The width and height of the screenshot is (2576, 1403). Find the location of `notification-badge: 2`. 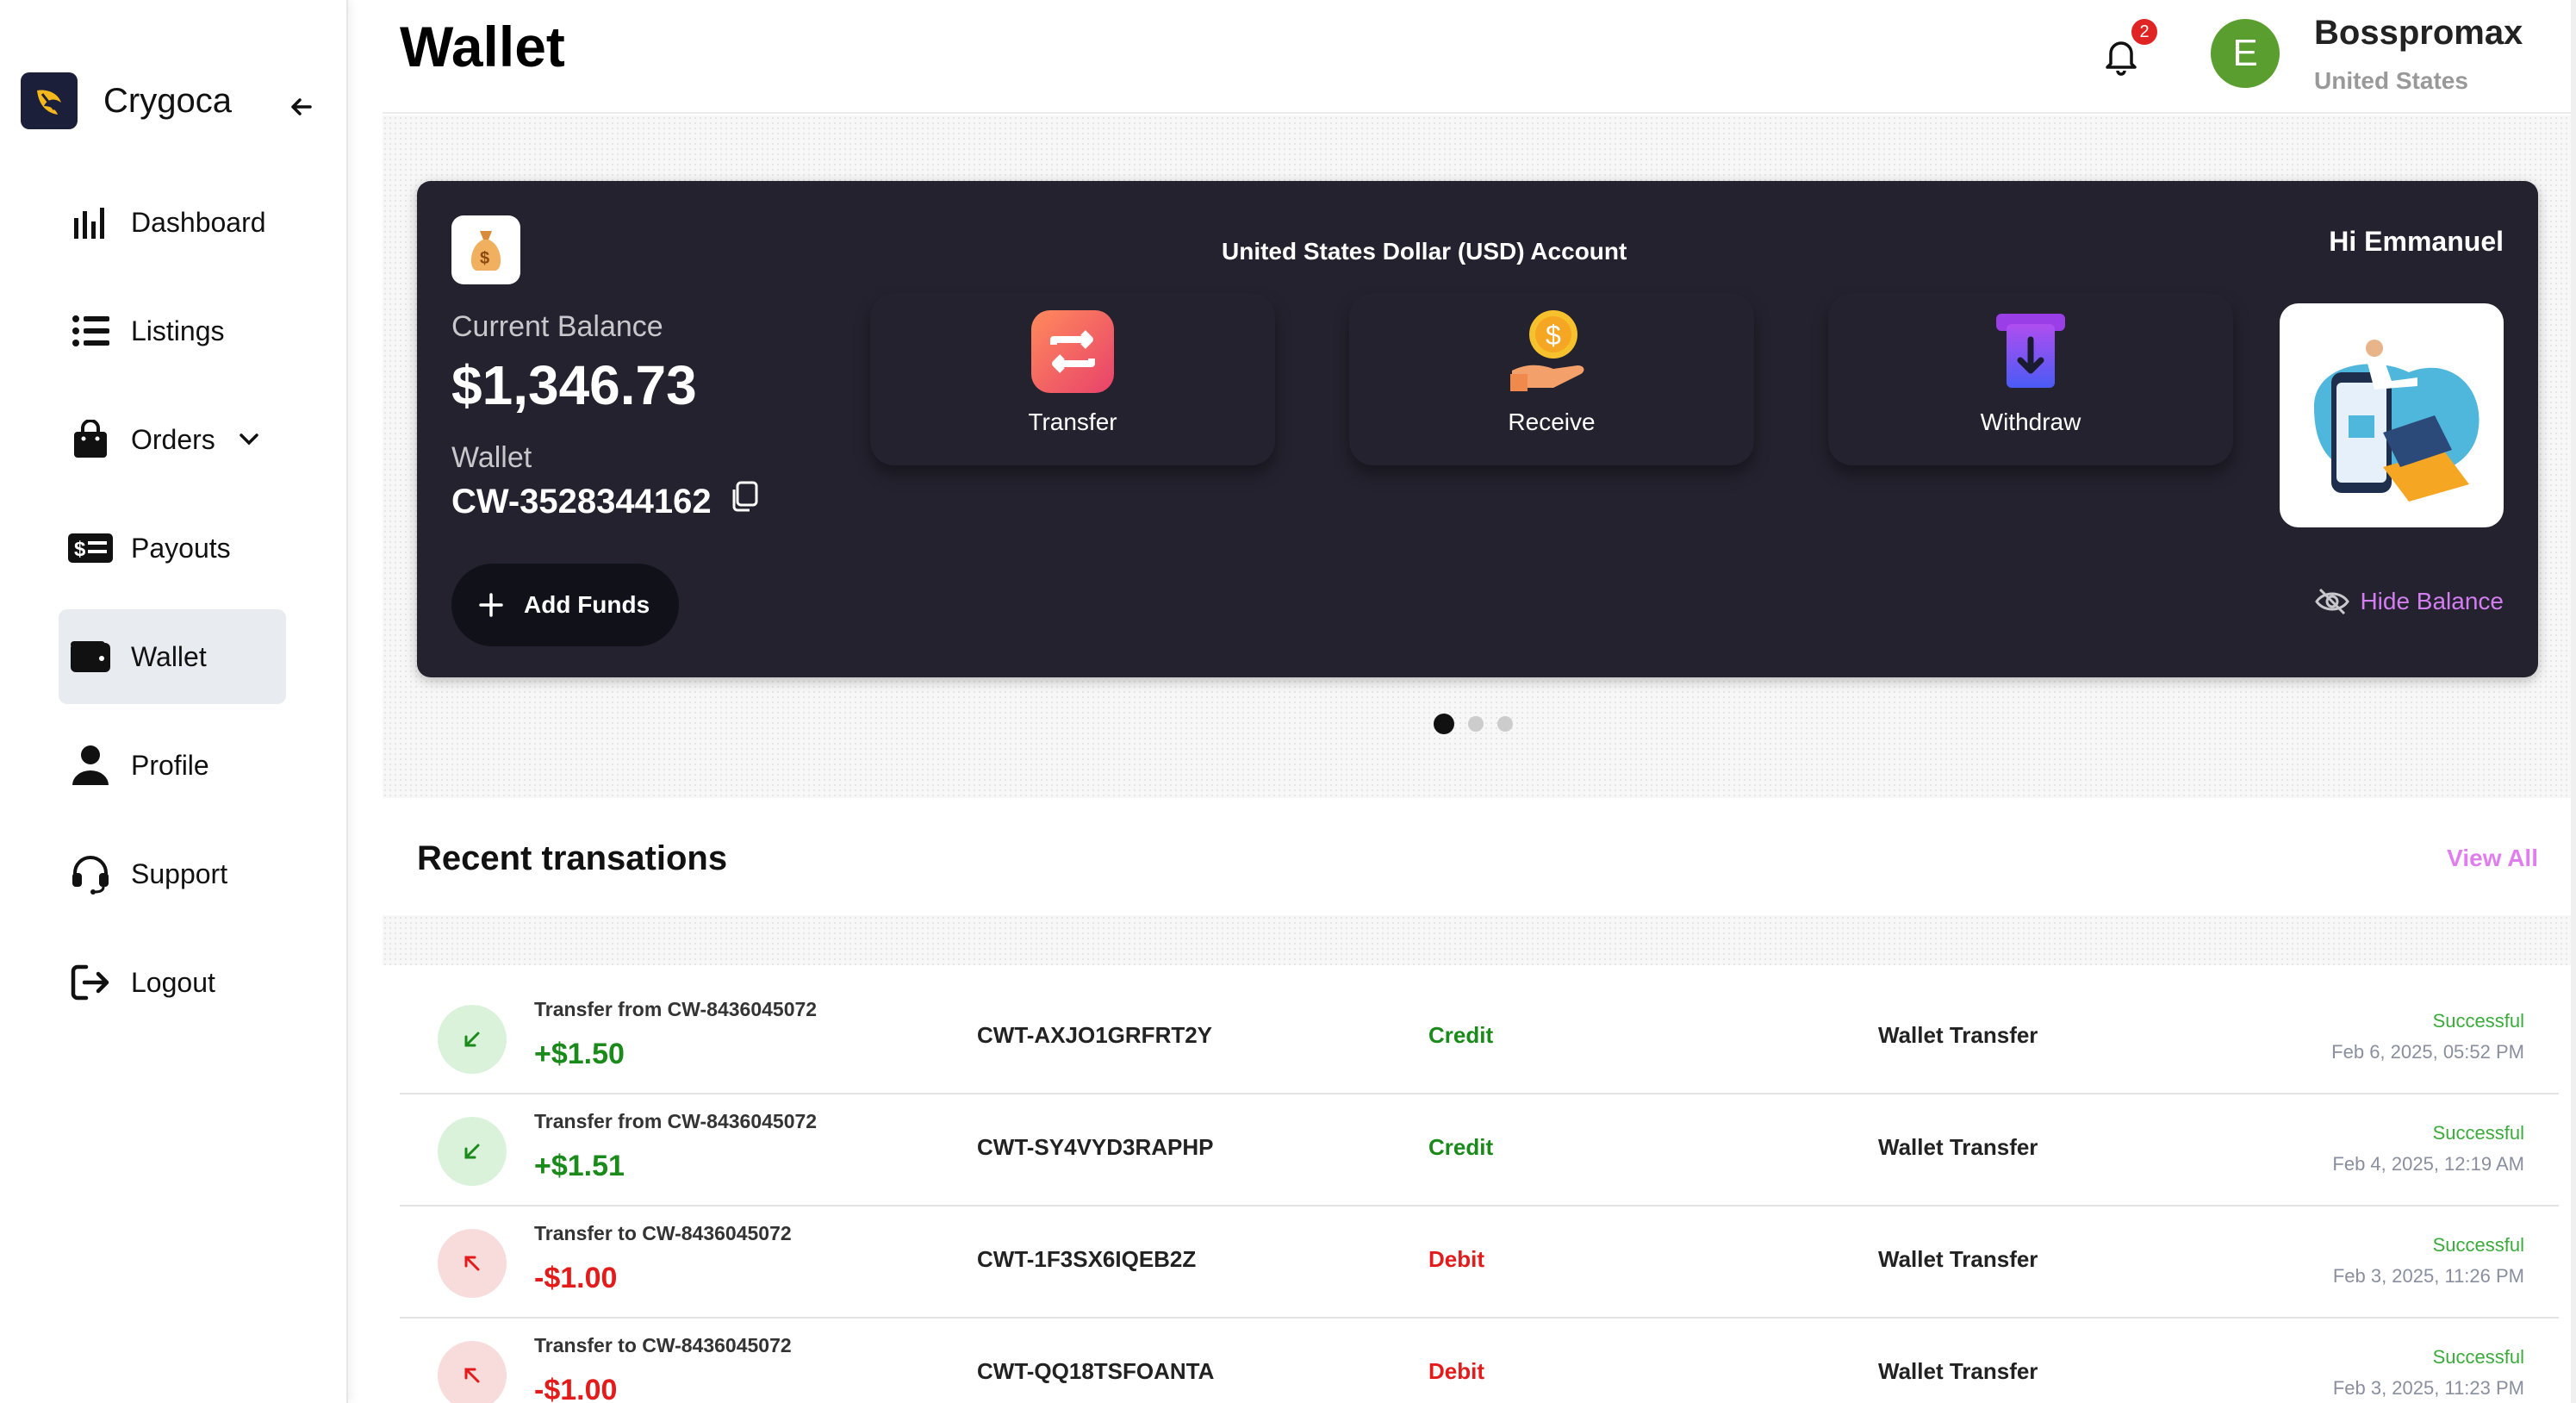

notification-badge: 2 is located at coordinates (2144, 32).